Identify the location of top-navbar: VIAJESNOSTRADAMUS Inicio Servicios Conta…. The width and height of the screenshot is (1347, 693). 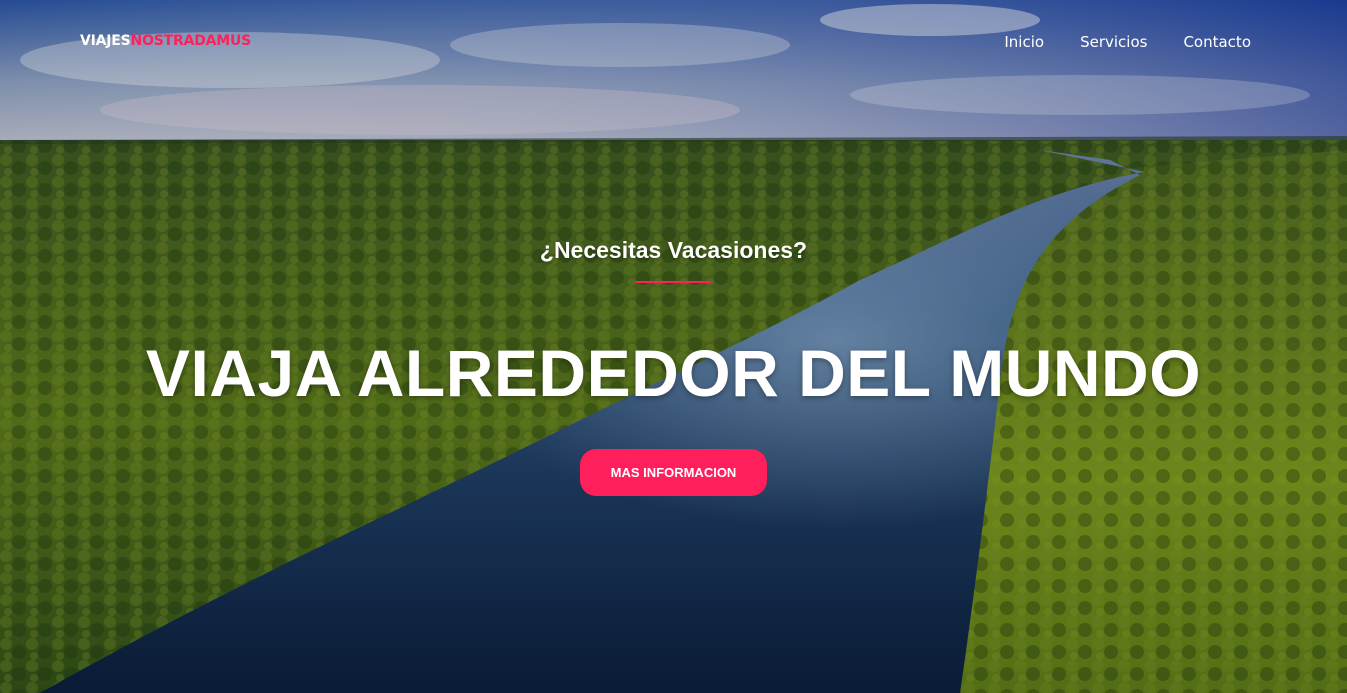
(673, 43).